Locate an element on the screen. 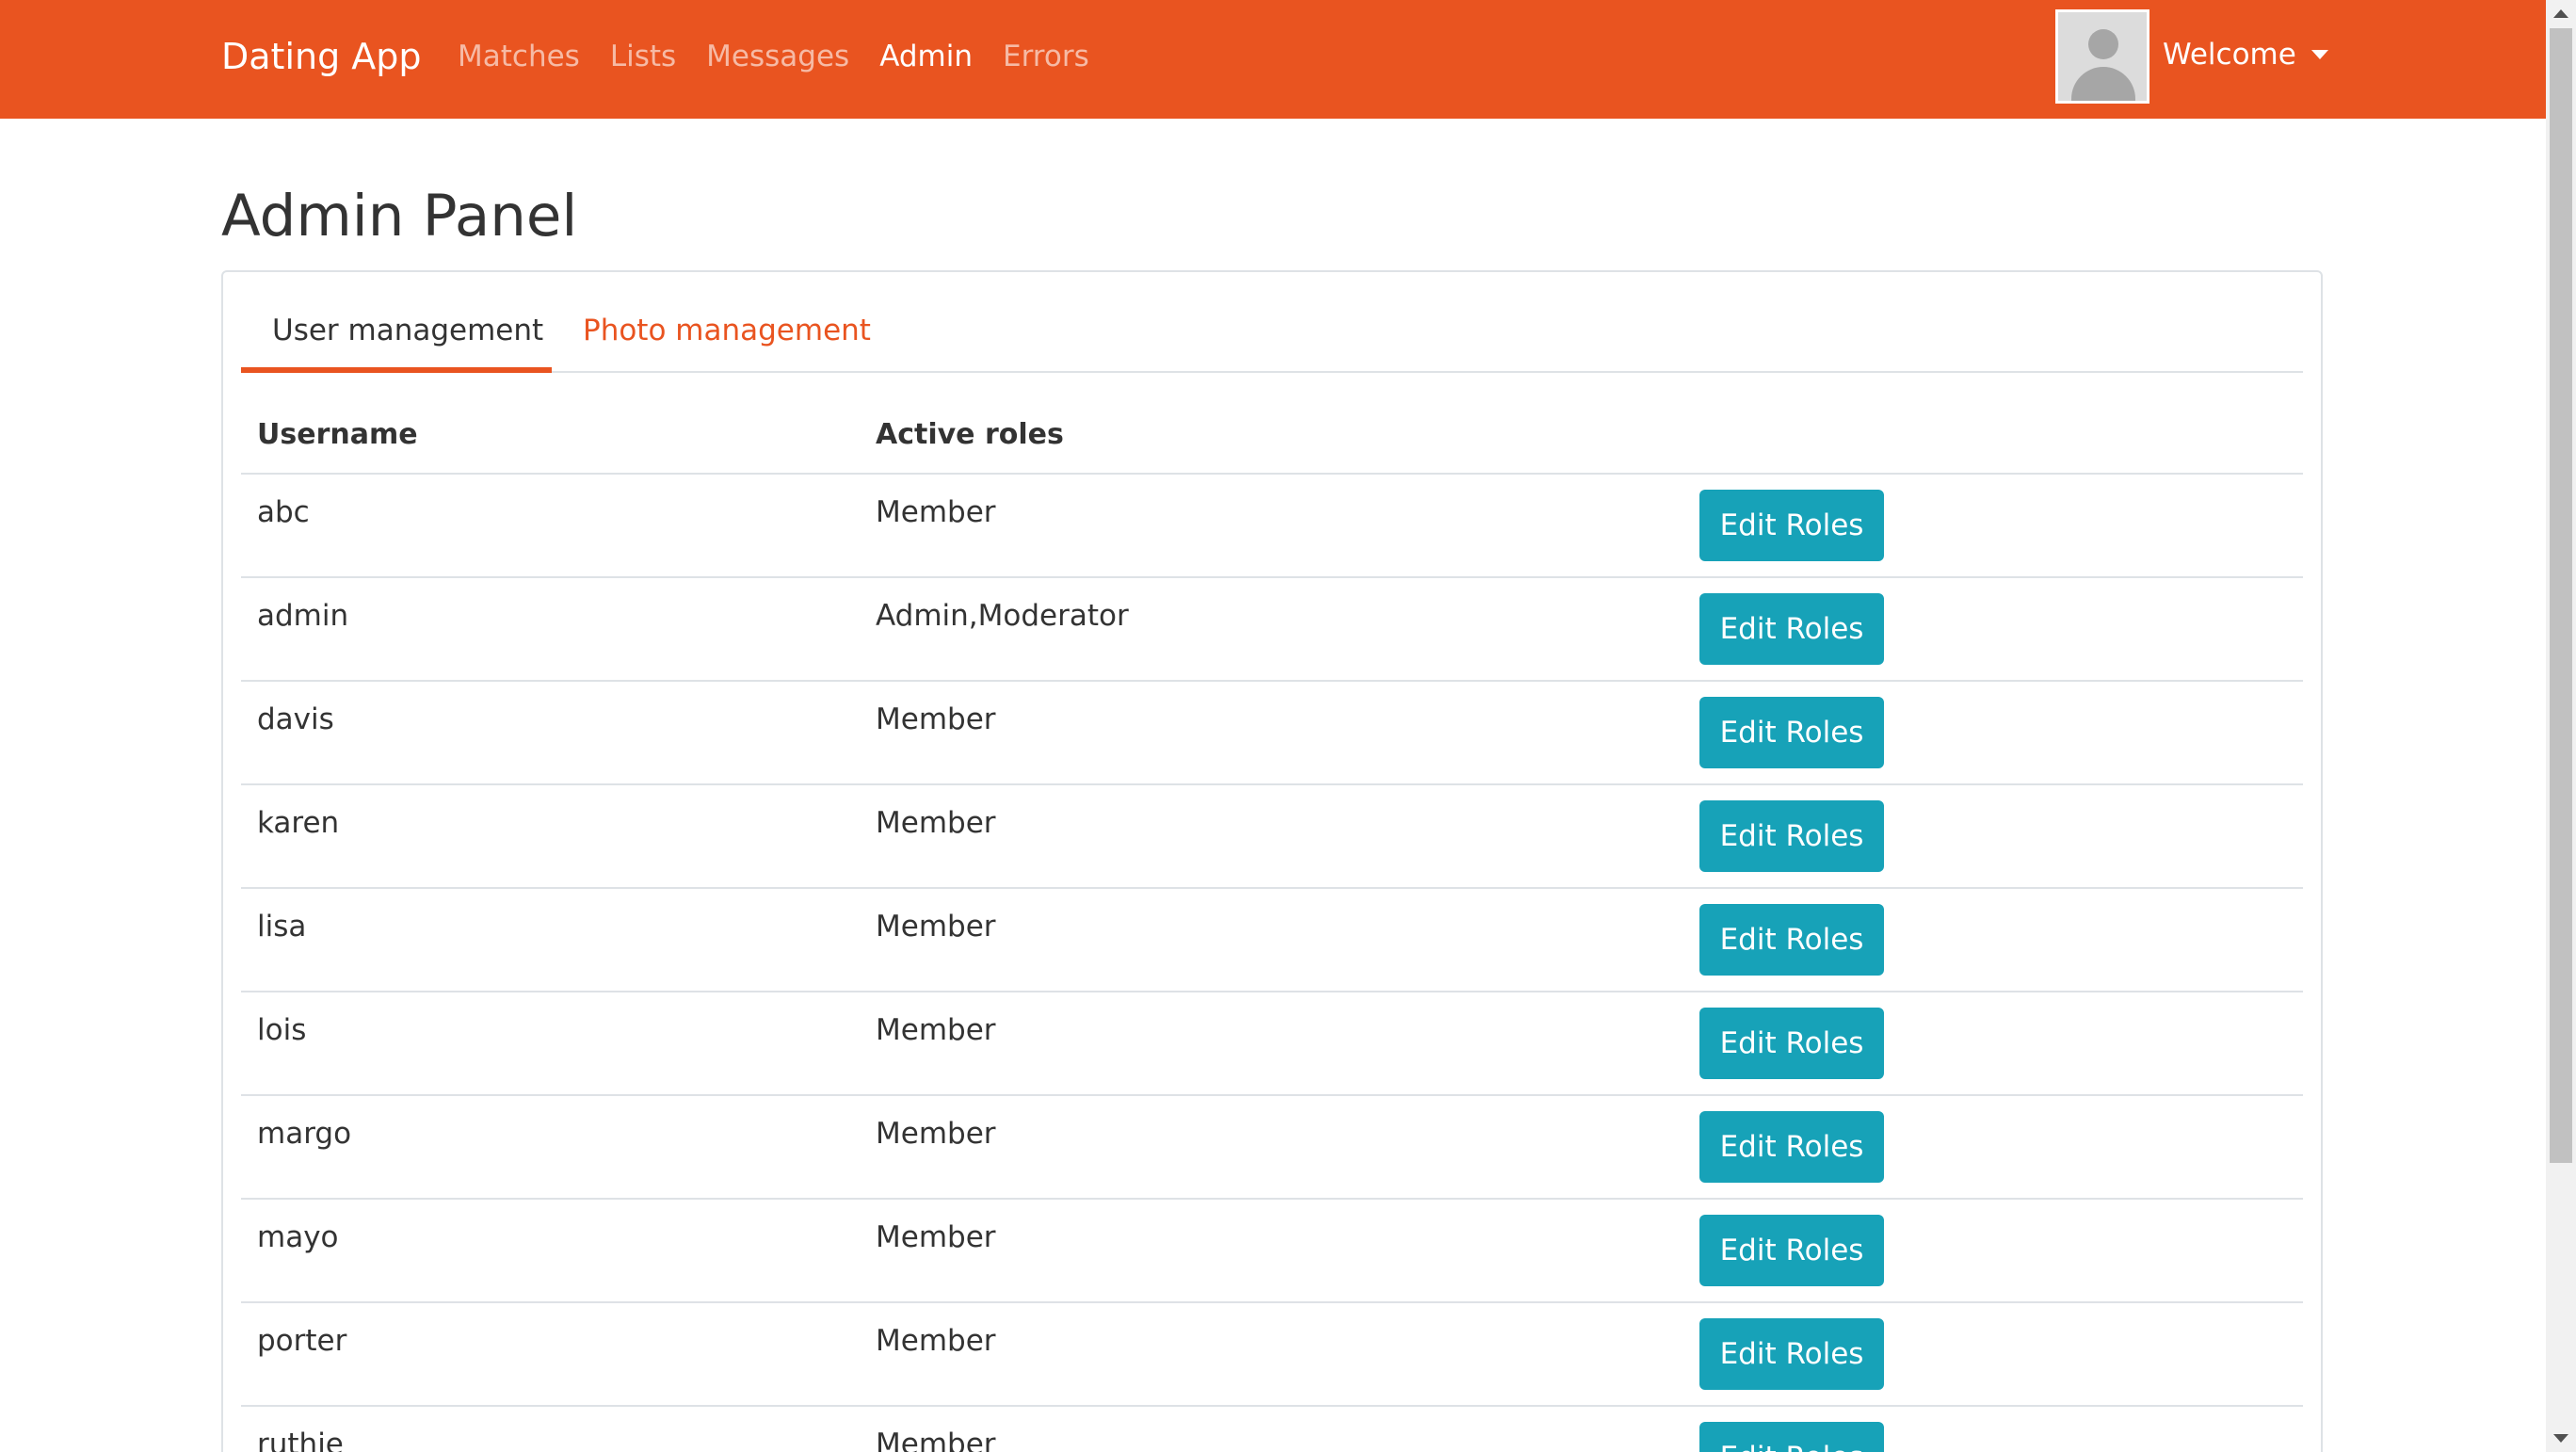 The width and height of the screenshot is (2576, 1452). username-cell: admin is located at coordinates (303, 616).